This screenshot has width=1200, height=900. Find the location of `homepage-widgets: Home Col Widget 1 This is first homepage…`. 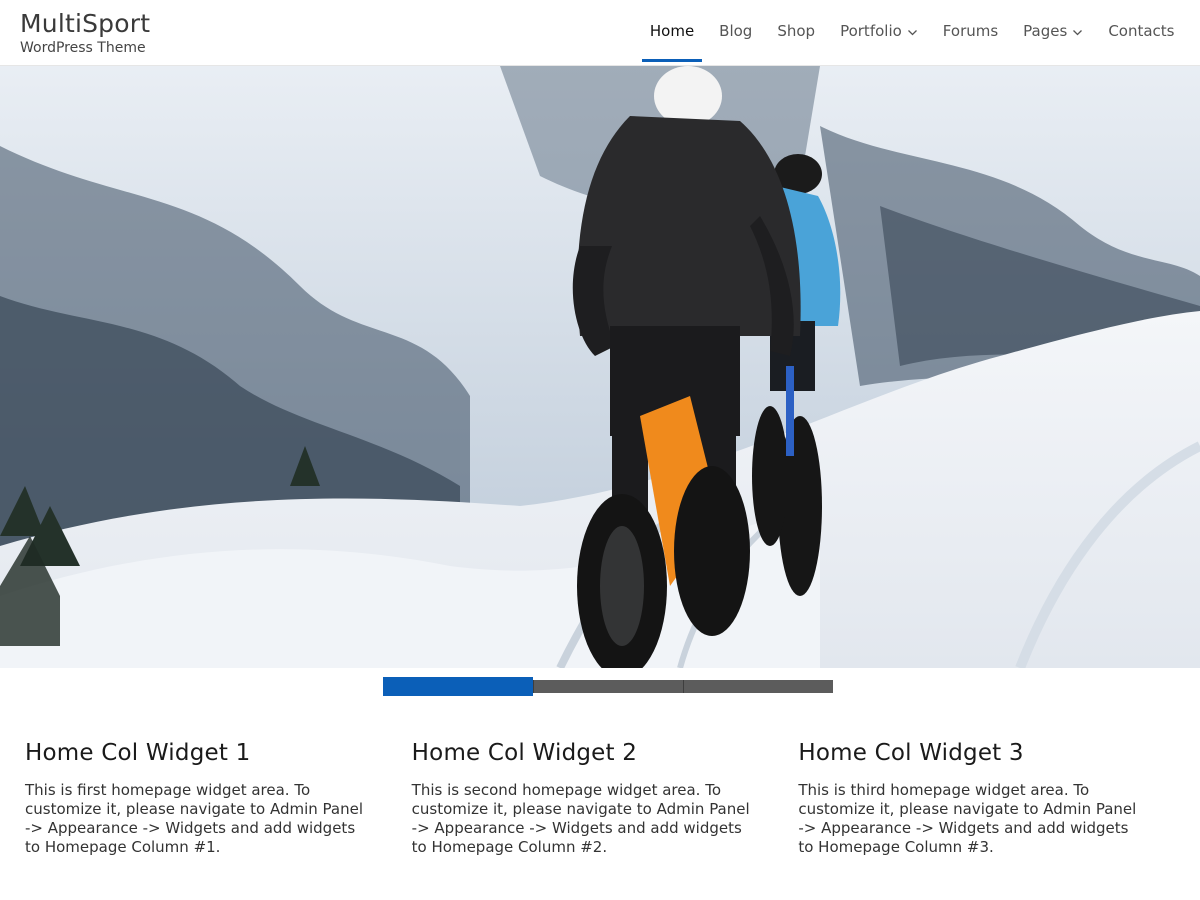

homepage-widgets: Home Col Widget 1 This is first homepage… is located at coordinates (605, 798).